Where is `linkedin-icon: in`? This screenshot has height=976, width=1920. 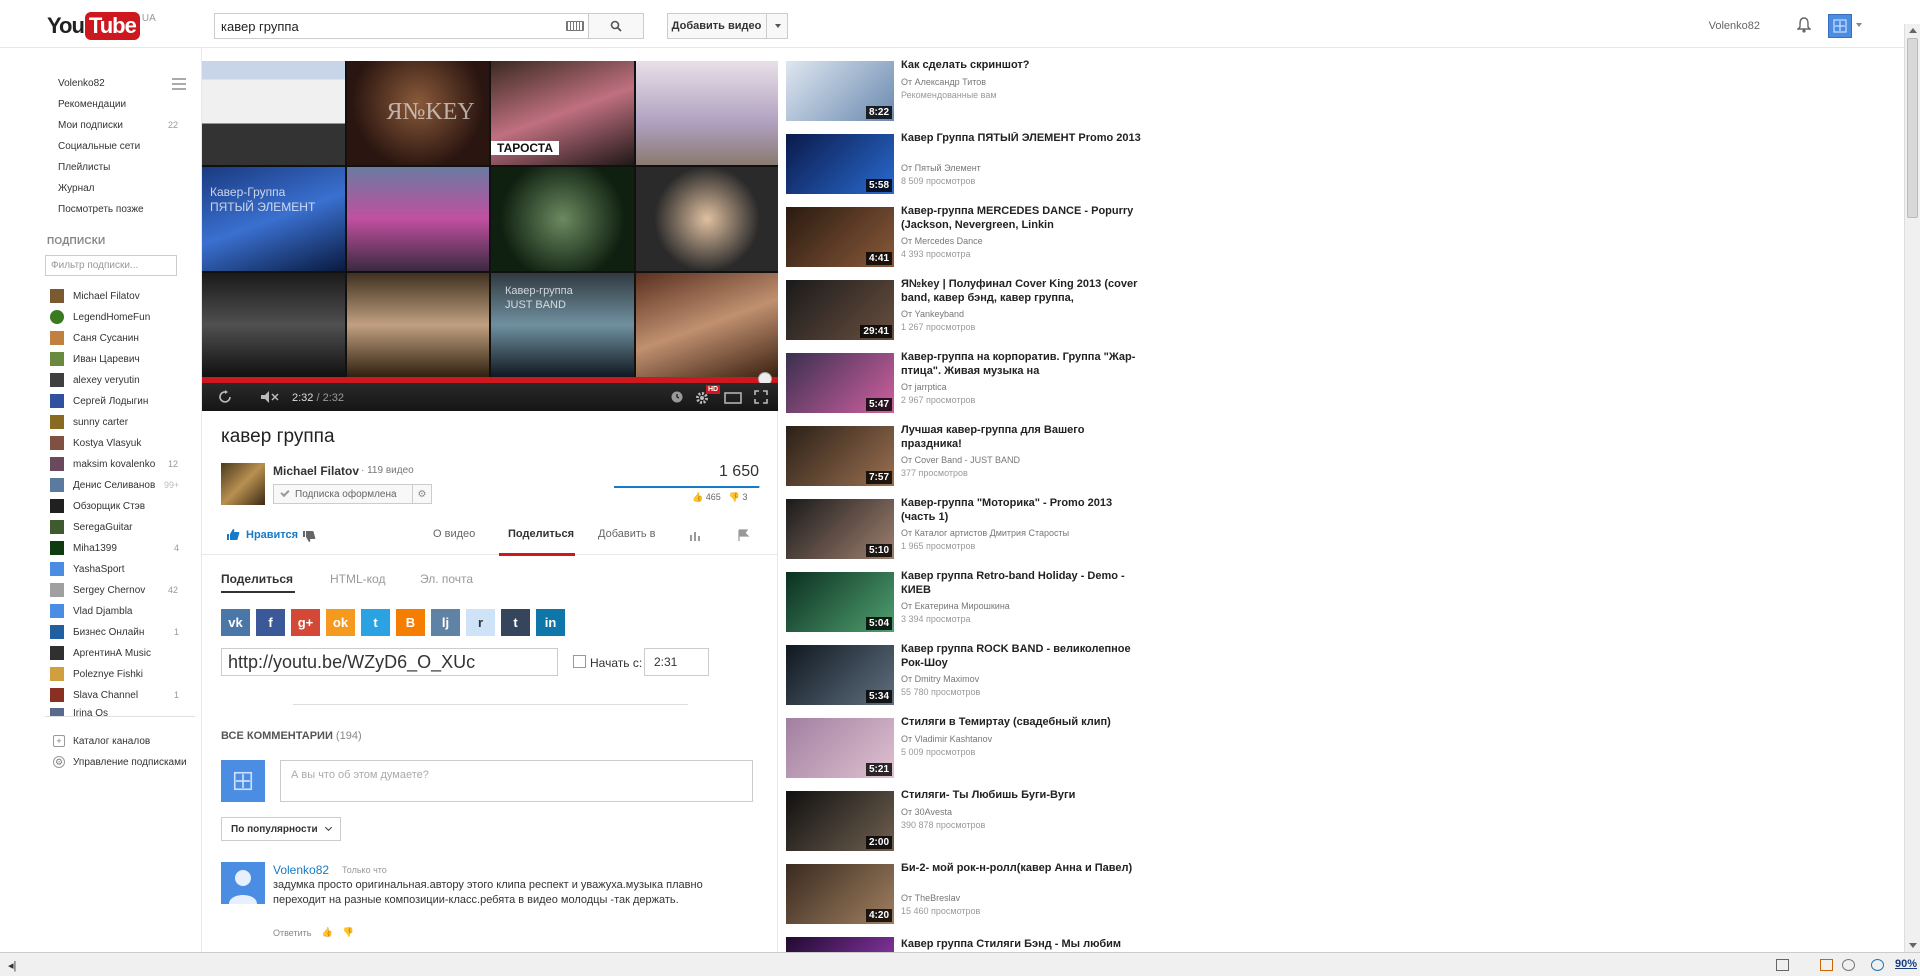
linkedin-icon: in is located at coordinates (550, 622).